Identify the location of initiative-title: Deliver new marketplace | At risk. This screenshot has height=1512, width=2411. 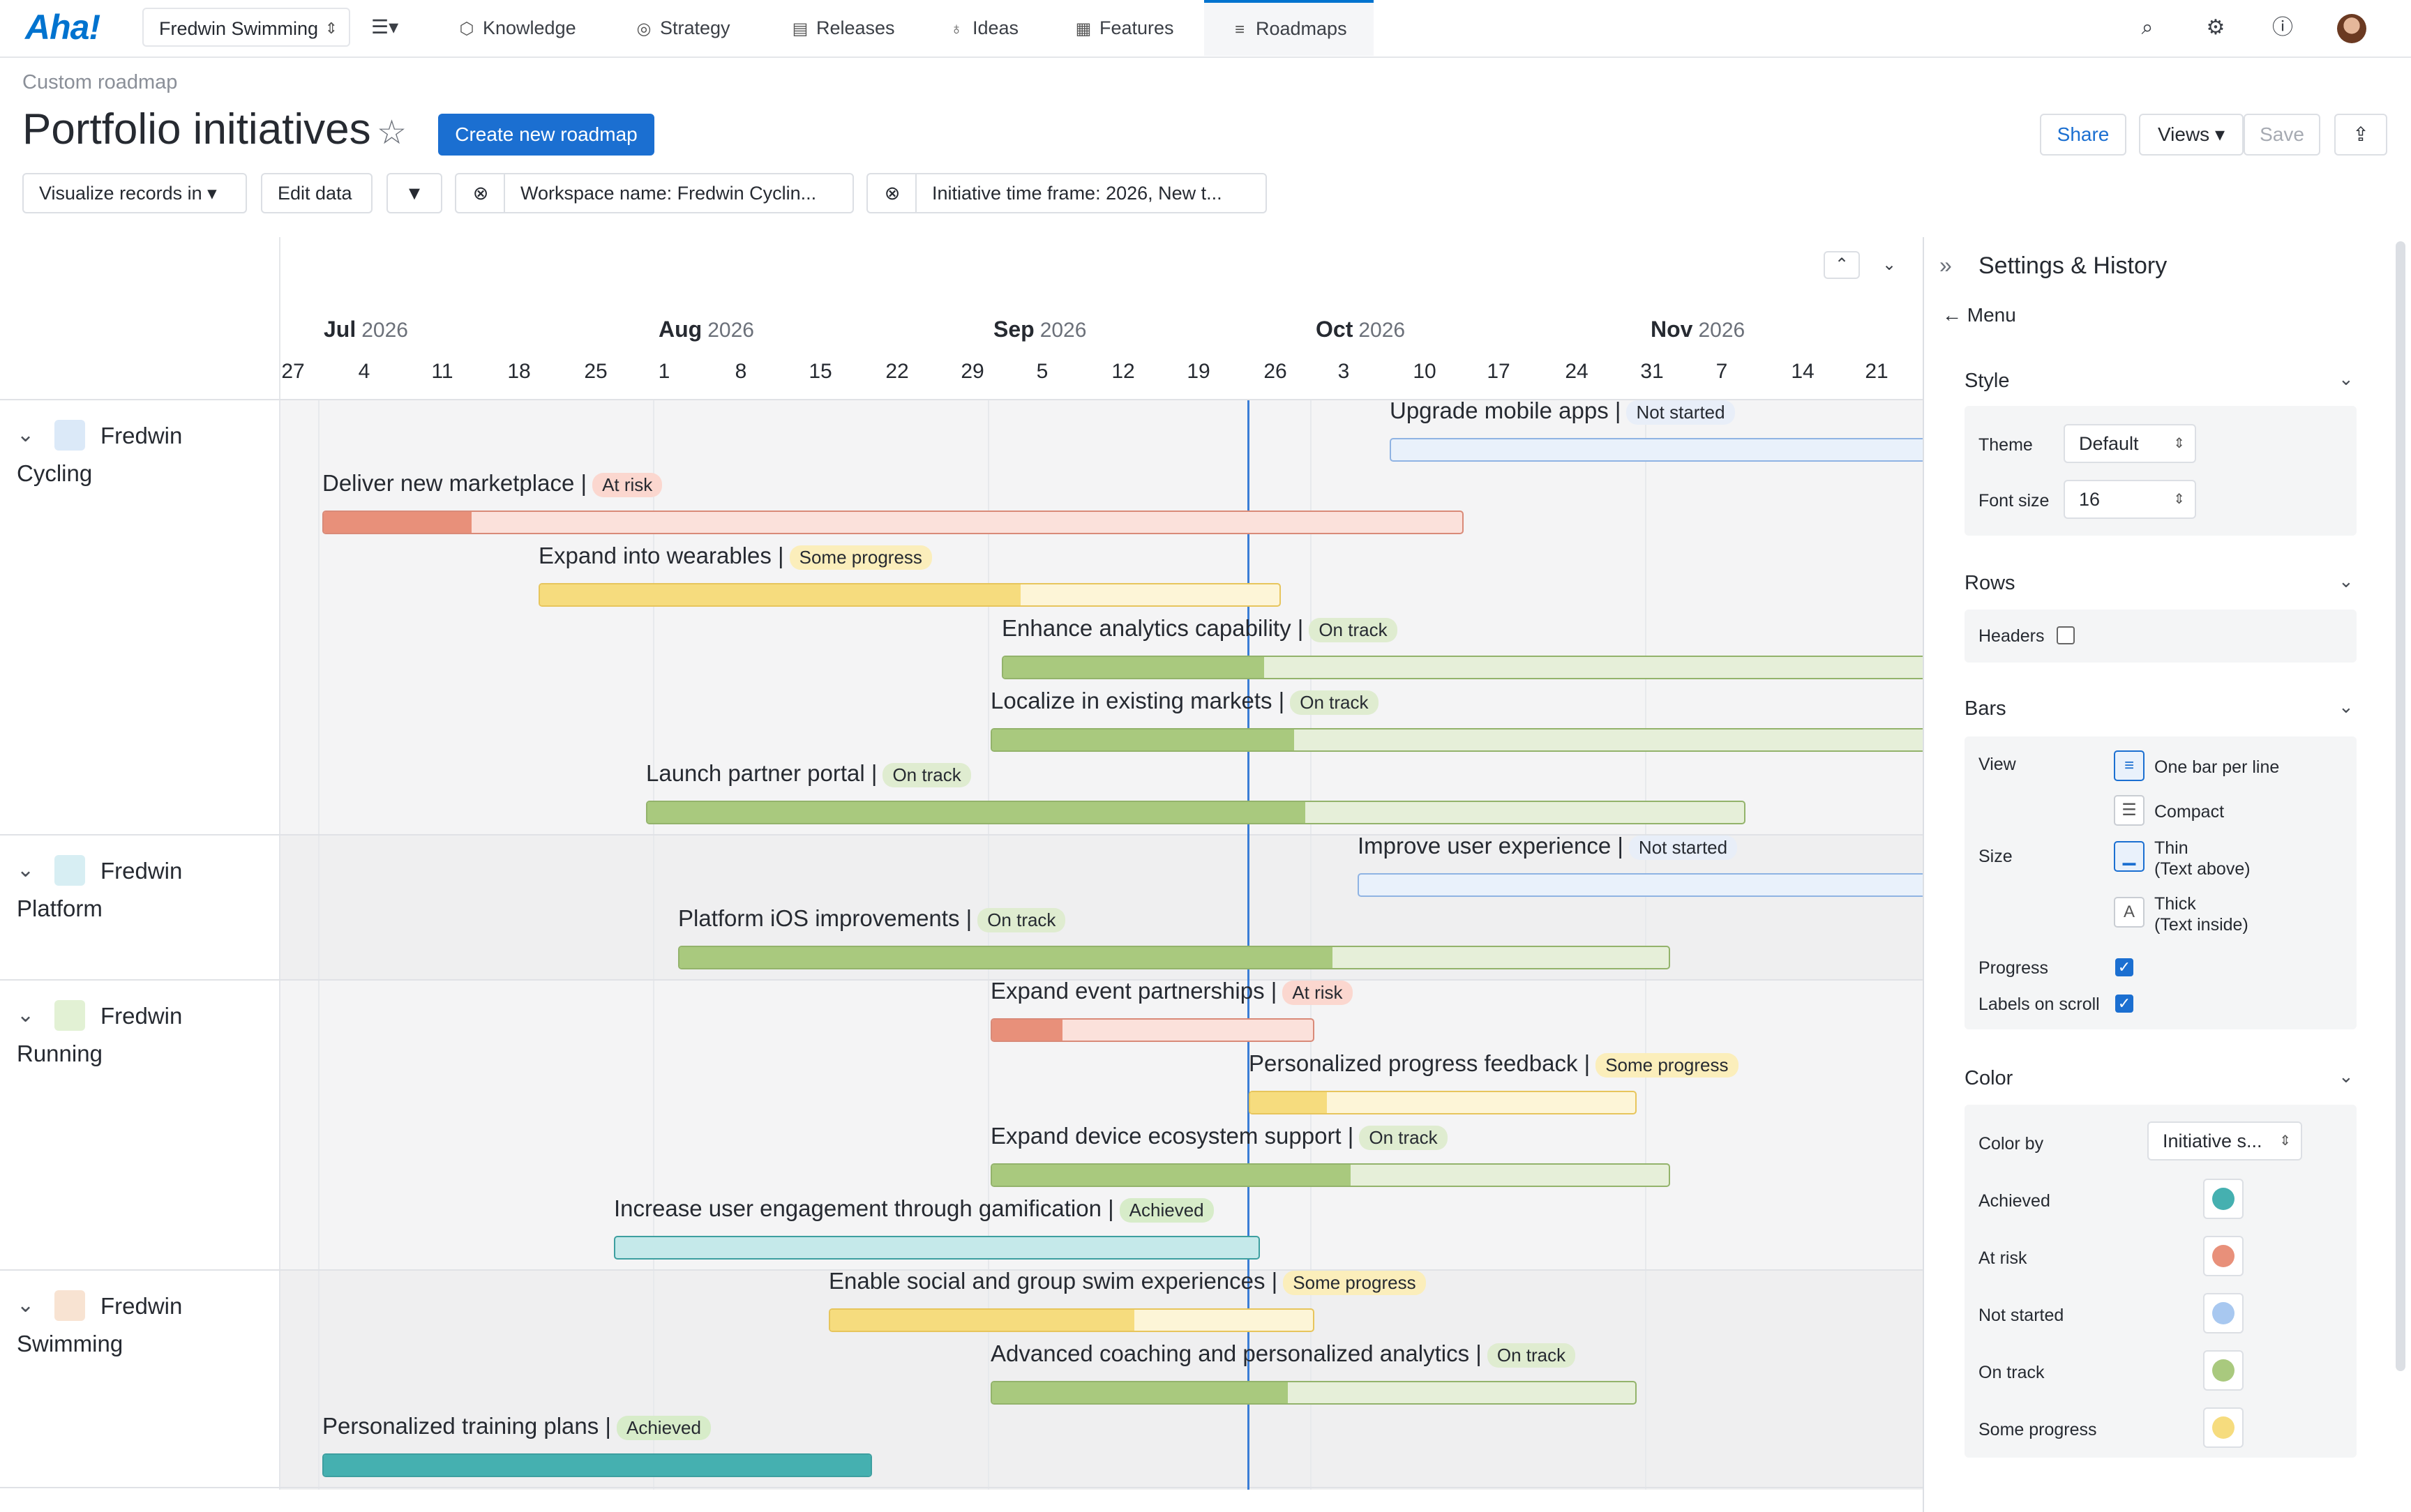
(492, 483).